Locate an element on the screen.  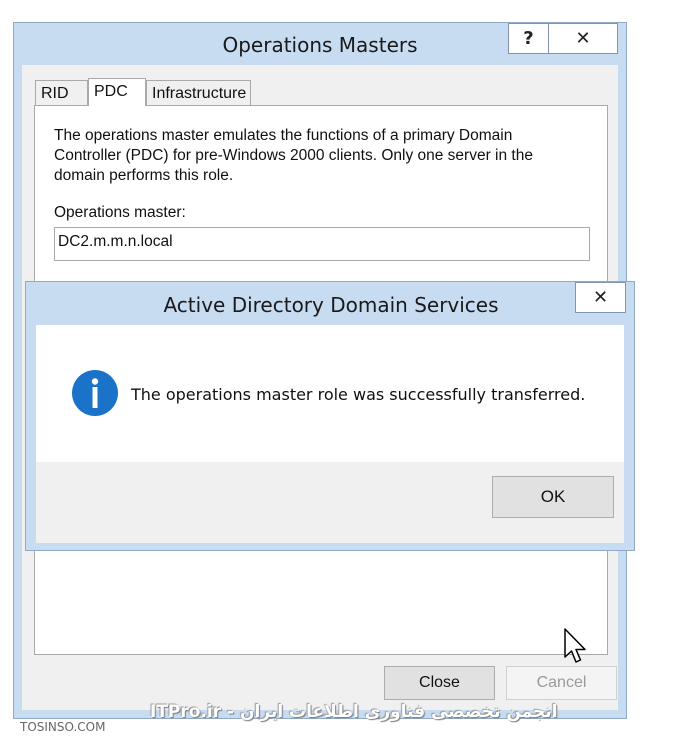
tab-pdc: PDC is located at coordinates (117, 92).